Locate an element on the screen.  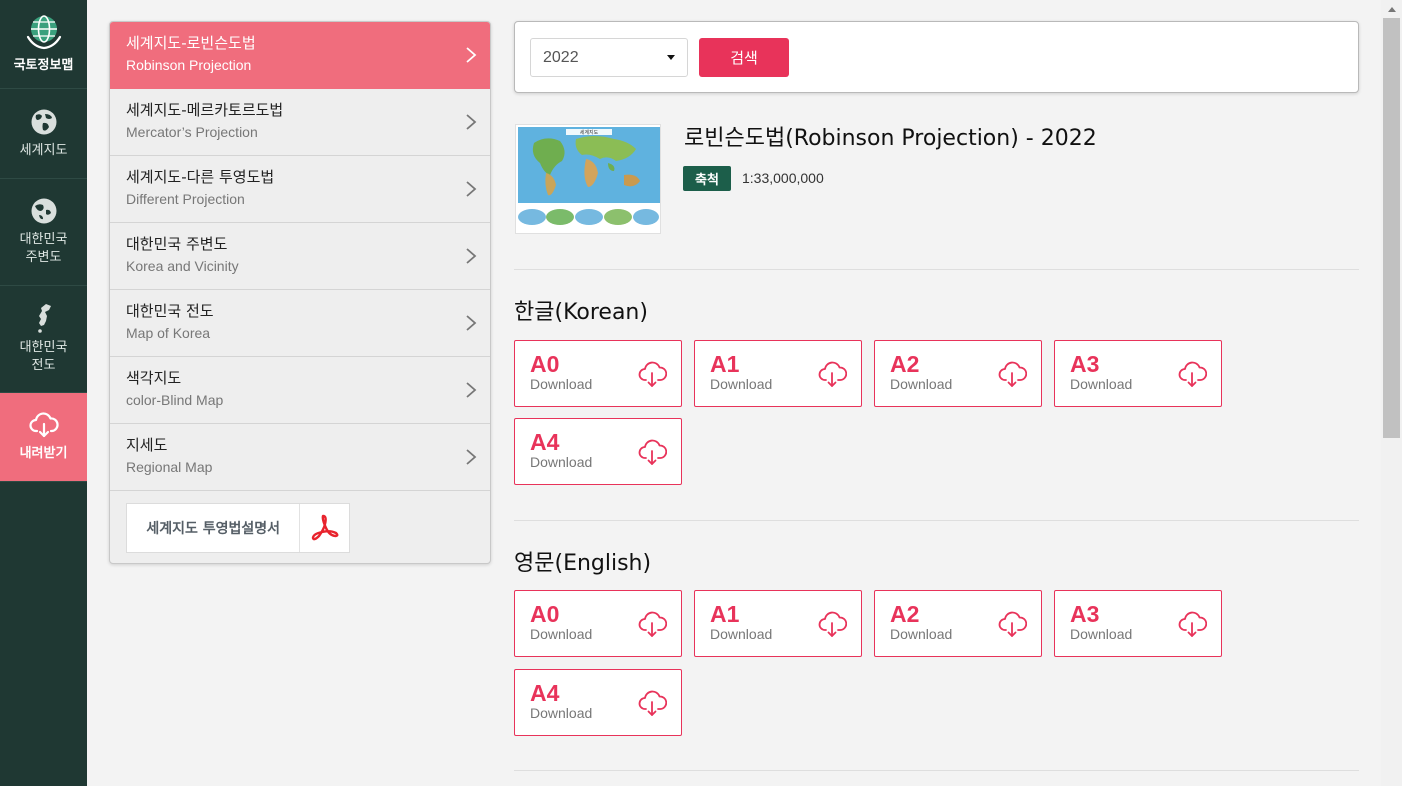
korea-peninsula-icon is located at coordinates (44, 318).